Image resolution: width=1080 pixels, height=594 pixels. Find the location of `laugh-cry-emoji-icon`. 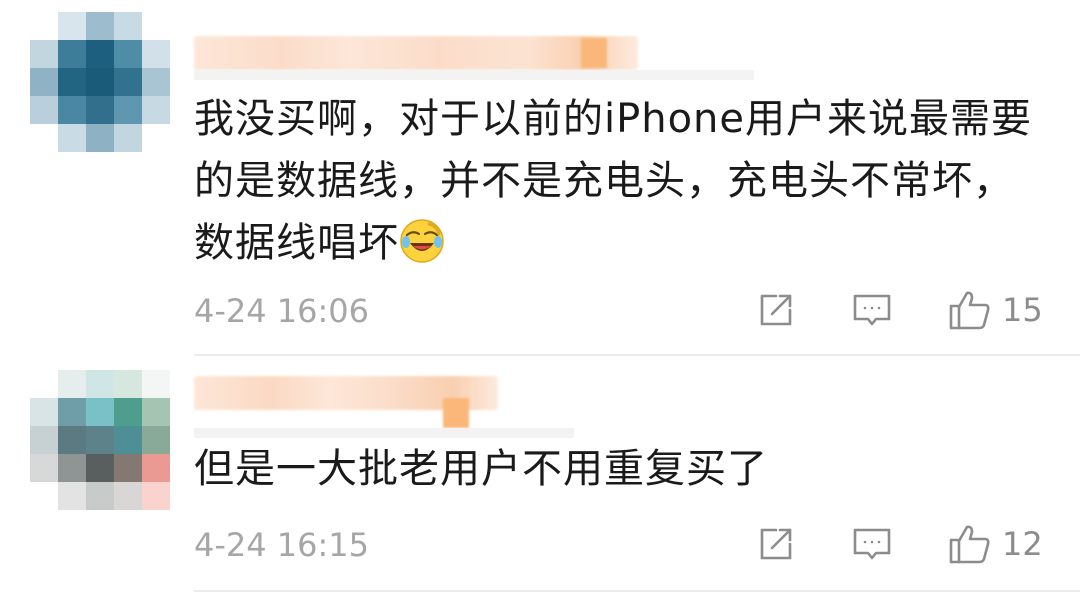

laugh-cry-emoji-icon is located at coordinates (422, 241).